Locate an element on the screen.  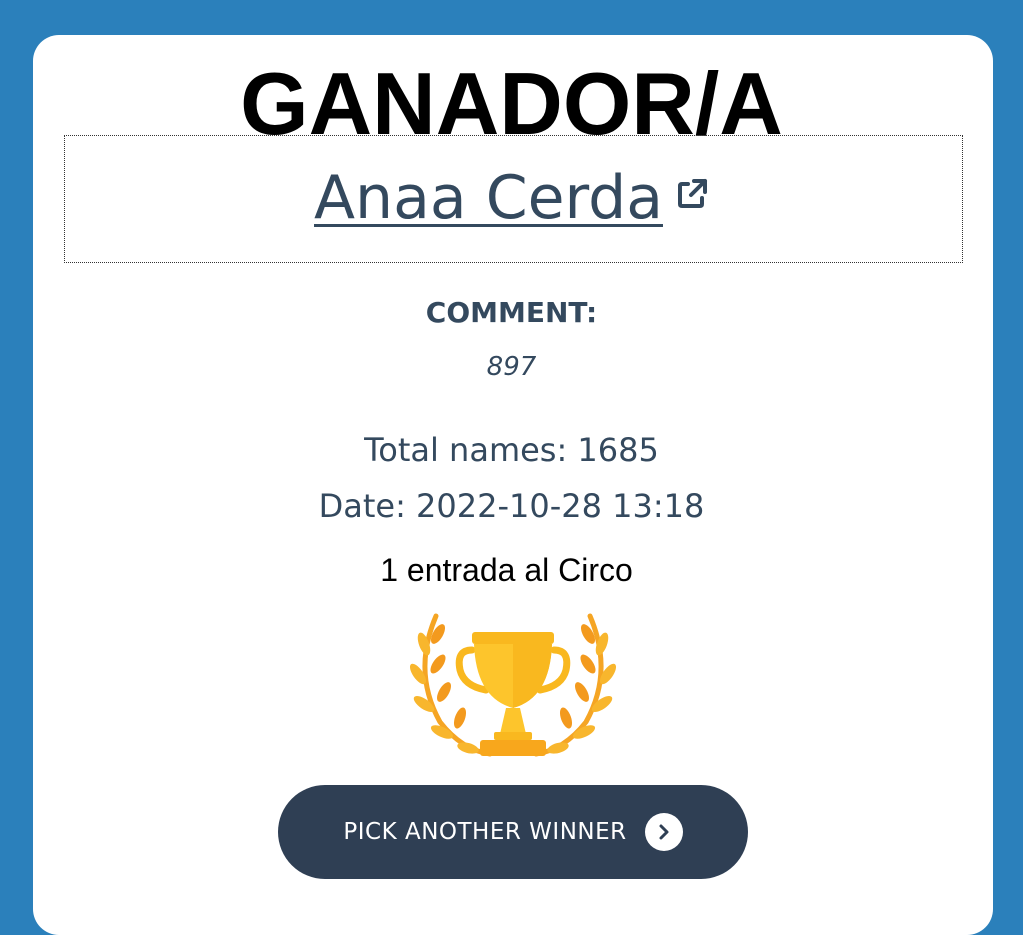
winner-row: Anaa Cerda is located at coordinates (511, 198).